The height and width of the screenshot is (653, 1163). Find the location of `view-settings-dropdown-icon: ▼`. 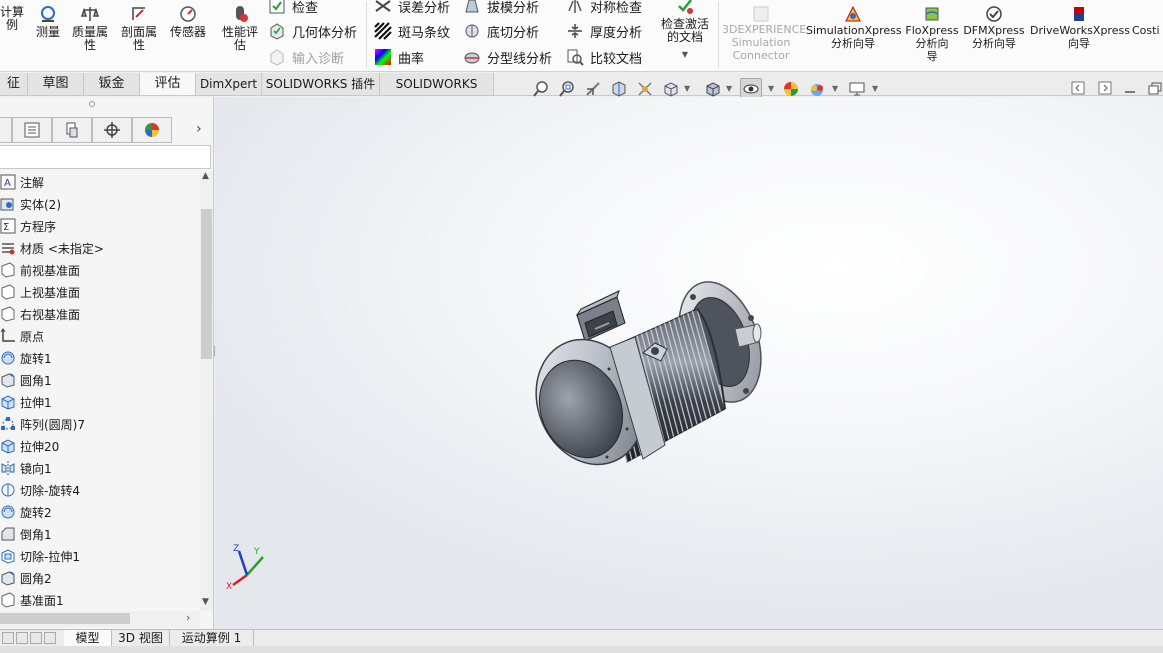

view-settings-dropdown-icon: ▼ is located at coordinates (875, 88).